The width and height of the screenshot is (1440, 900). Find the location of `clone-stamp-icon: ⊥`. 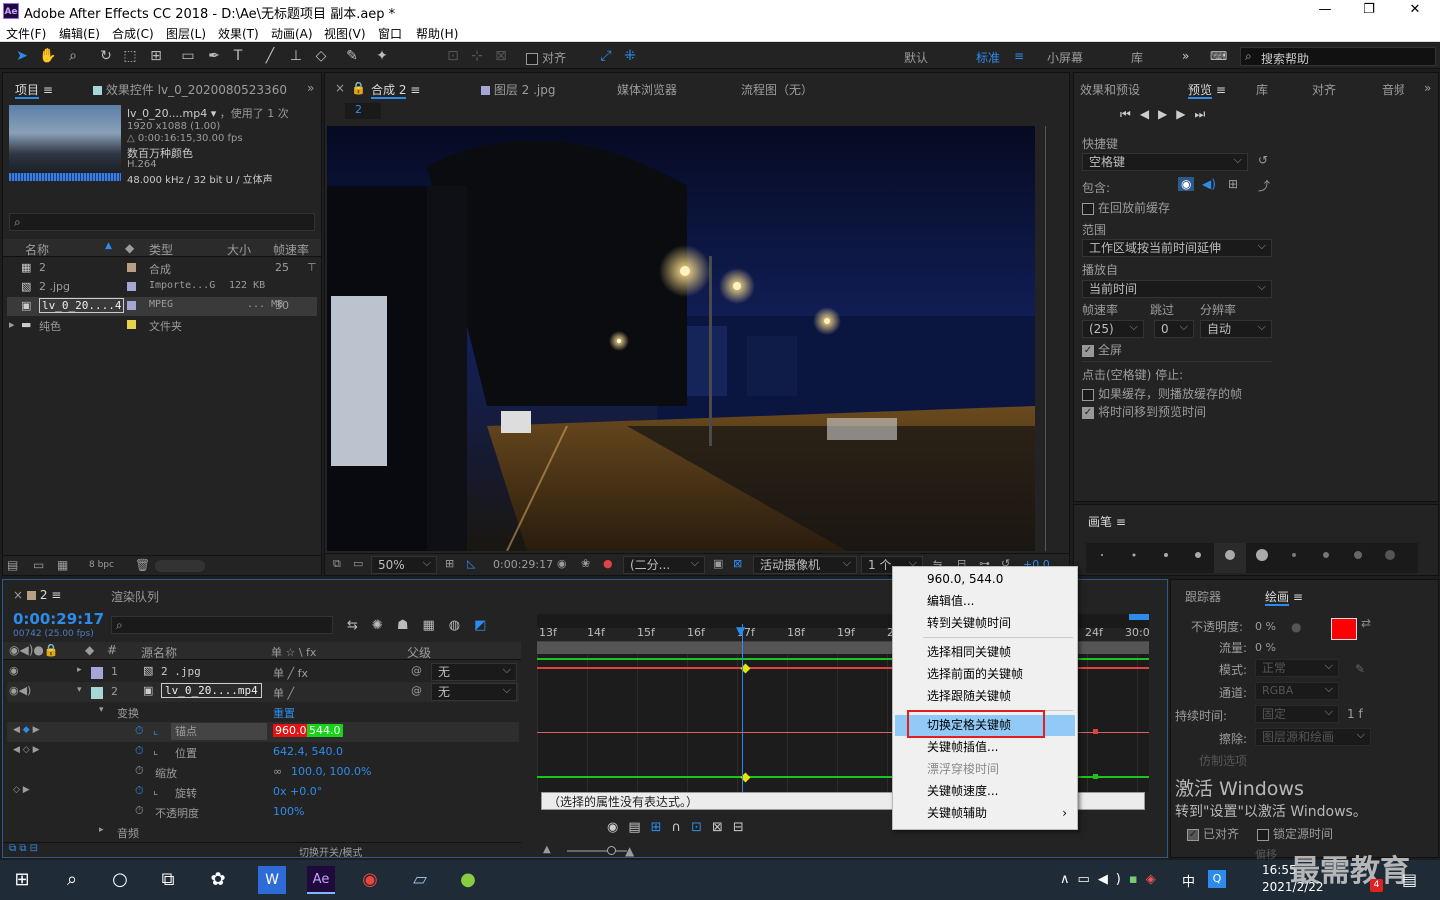

clone-stamp-icon: ⊥ is located at coordinates (296, 56).